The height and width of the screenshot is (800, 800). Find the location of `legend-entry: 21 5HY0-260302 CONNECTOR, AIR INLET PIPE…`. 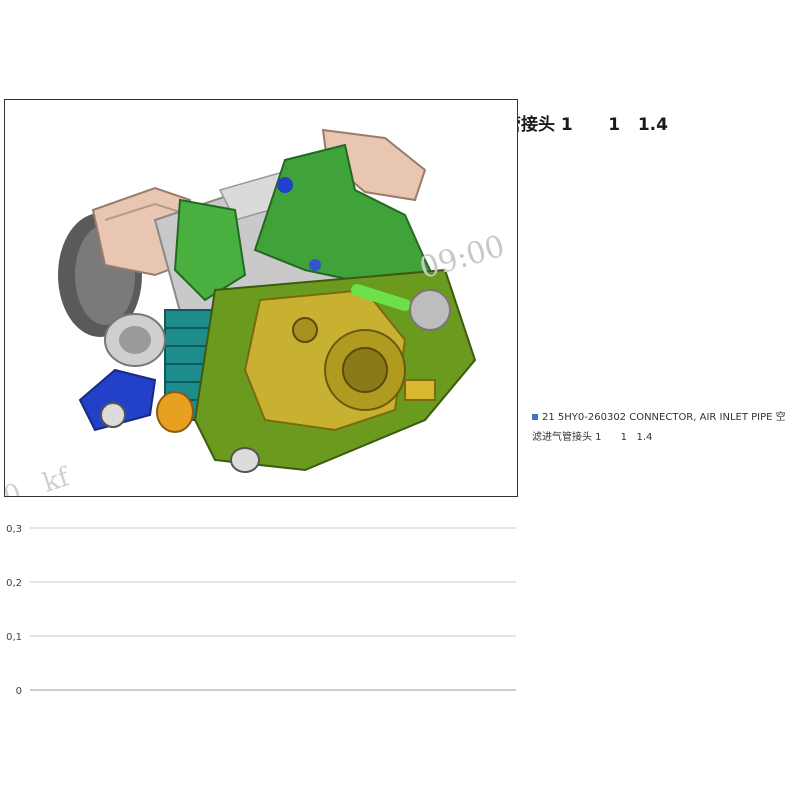

legend-entry: 21 5HY0-260302 CONNECTOR, AIR INLET PIPE… is located at coordinates (659, 427).